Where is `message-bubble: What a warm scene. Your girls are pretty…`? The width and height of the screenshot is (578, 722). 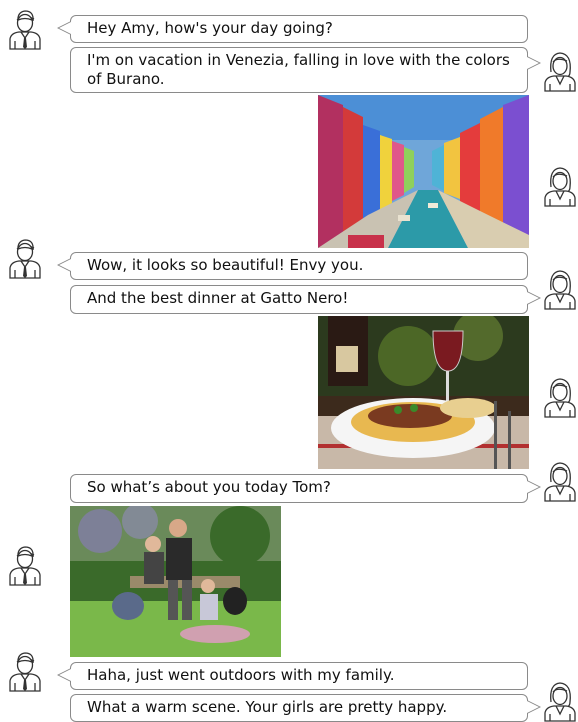 message-bubble: What a warm scene. Your girls are pretty… is located at coordinates (299, 708).